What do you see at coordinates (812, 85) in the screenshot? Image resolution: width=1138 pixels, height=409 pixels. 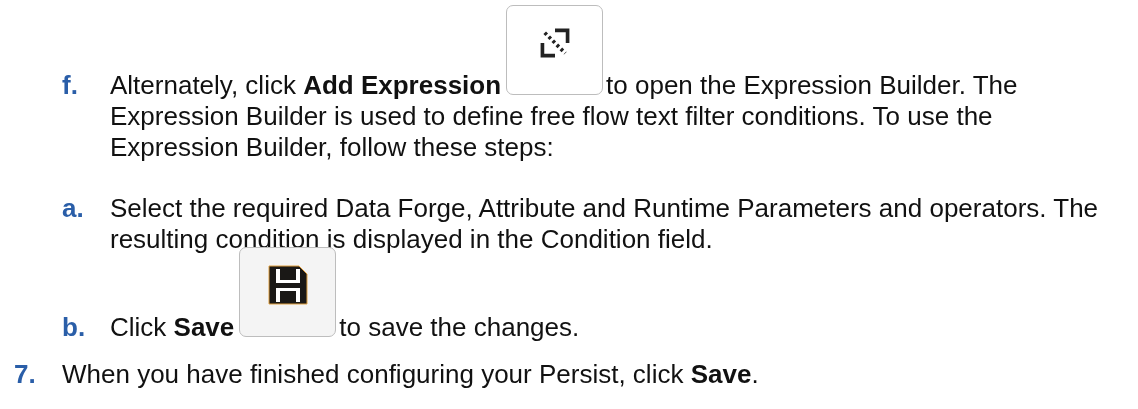 I see `step-text: to open the Expression Builder. The` at bounding box center [812, 85].